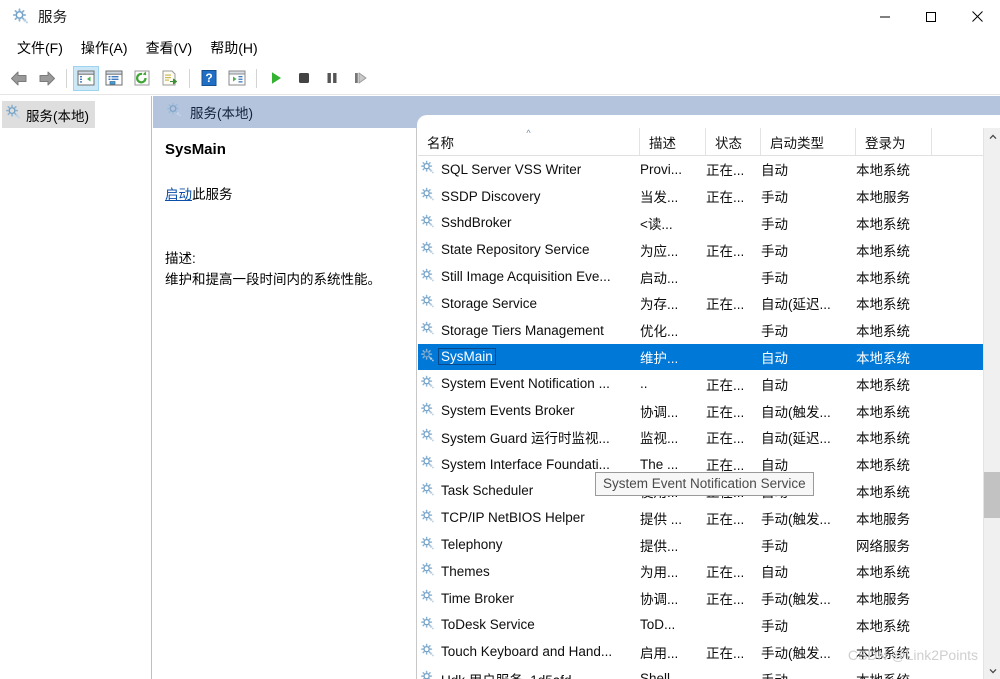  What do you see at coordinates (237, 78) in the screenshot?
I see `show-action-pane-button` at bounding box center [237, 78].